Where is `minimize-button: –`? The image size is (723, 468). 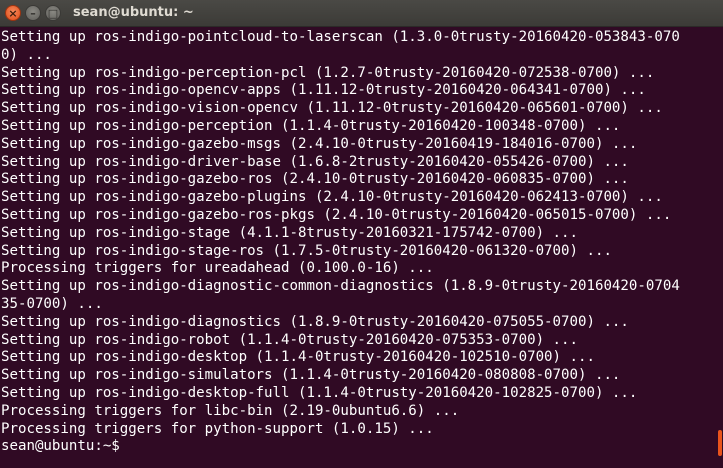 minimize-button: – is located at coordinates (33, 13).